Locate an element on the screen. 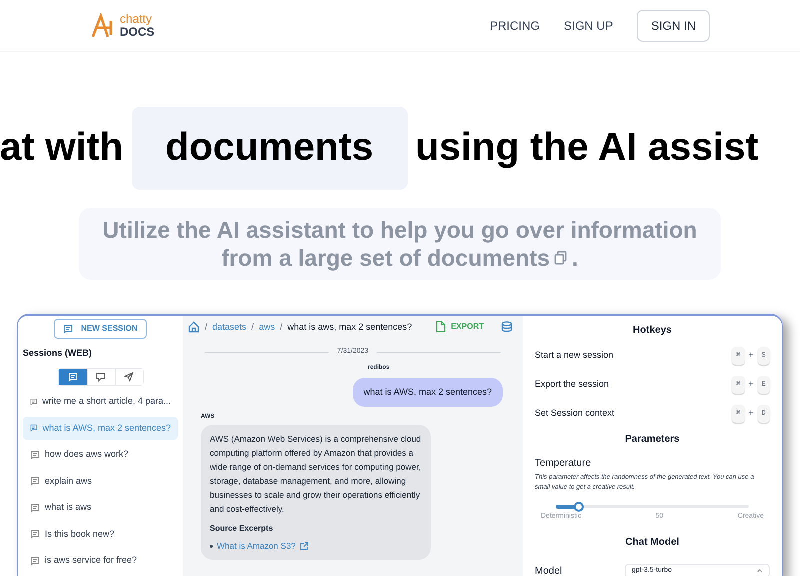 The image size is (800, 576). hero-title-highlight: documents is located at coordinates (270, 148).